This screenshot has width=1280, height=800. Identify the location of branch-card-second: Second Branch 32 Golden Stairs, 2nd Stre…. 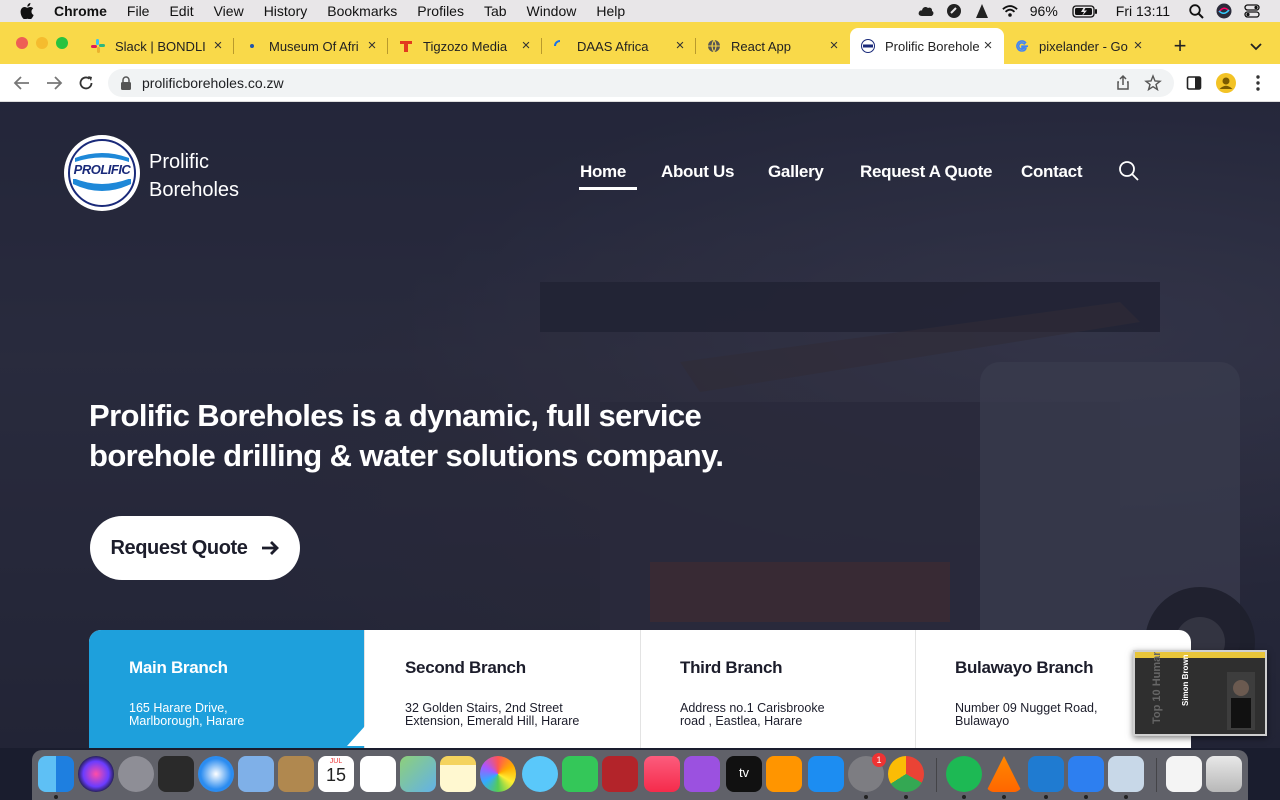
(503, 689).